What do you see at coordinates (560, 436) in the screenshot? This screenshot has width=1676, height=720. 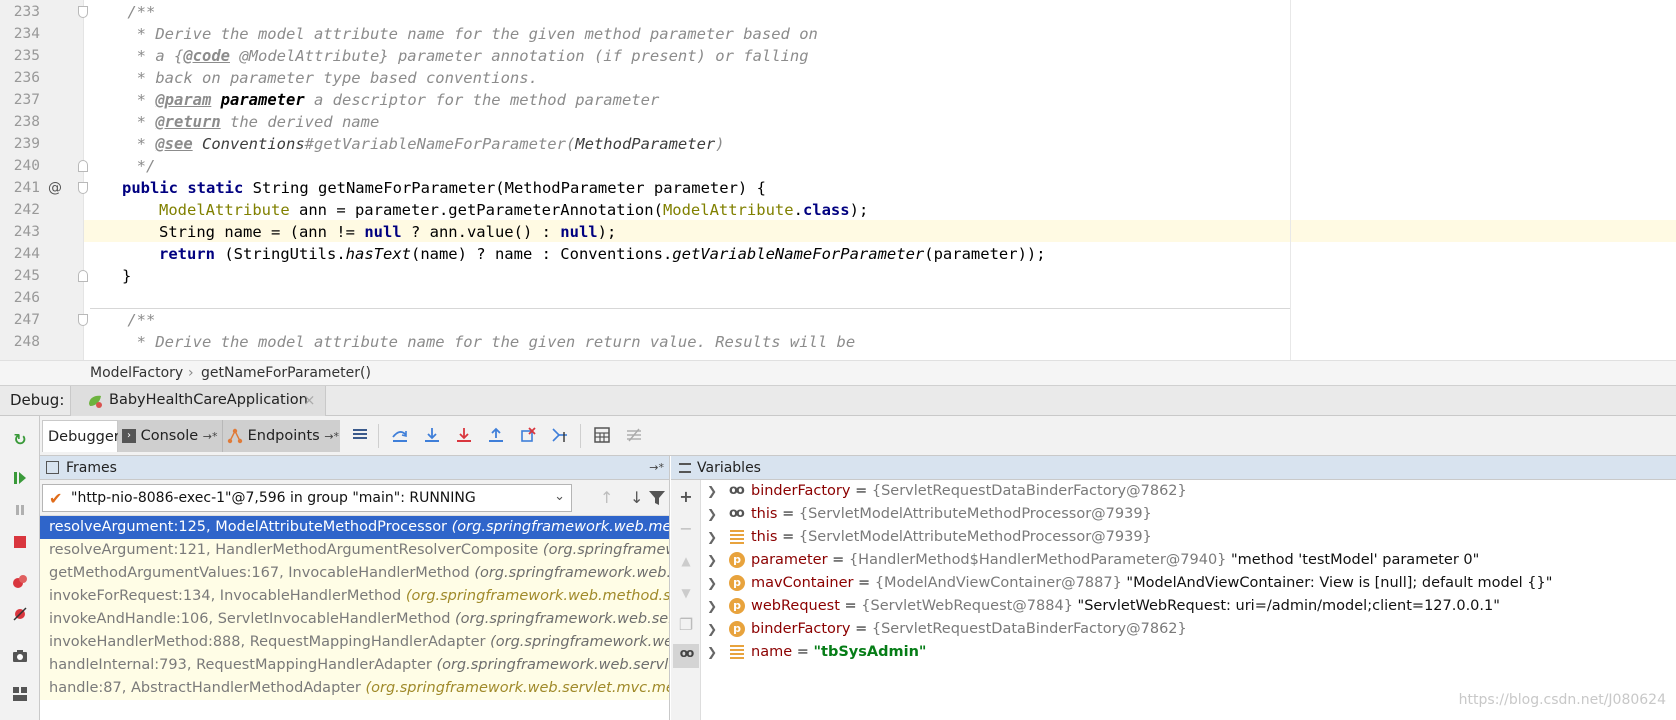 I see `run-to-cursor-icon` at bounding box center [560, 436].